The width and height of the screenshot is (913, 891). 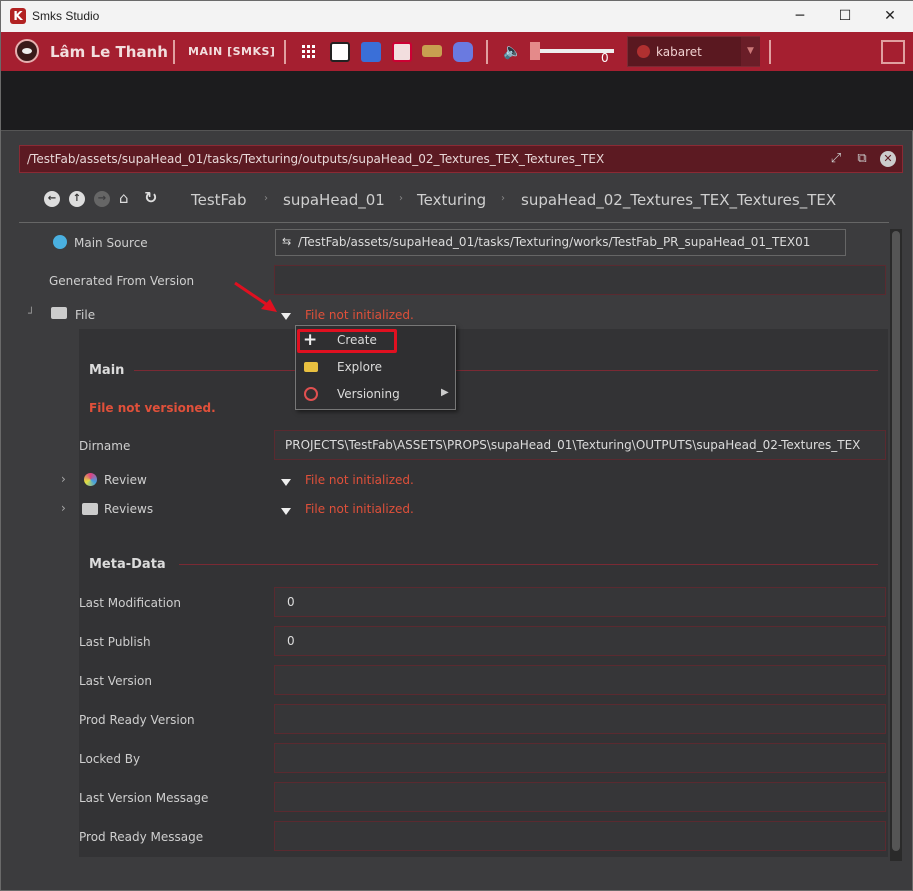 What do you see at coordinates (368, 394) in the screenshot?
I see `menu-item-label: Versioning` at bounding box center [368, 394].